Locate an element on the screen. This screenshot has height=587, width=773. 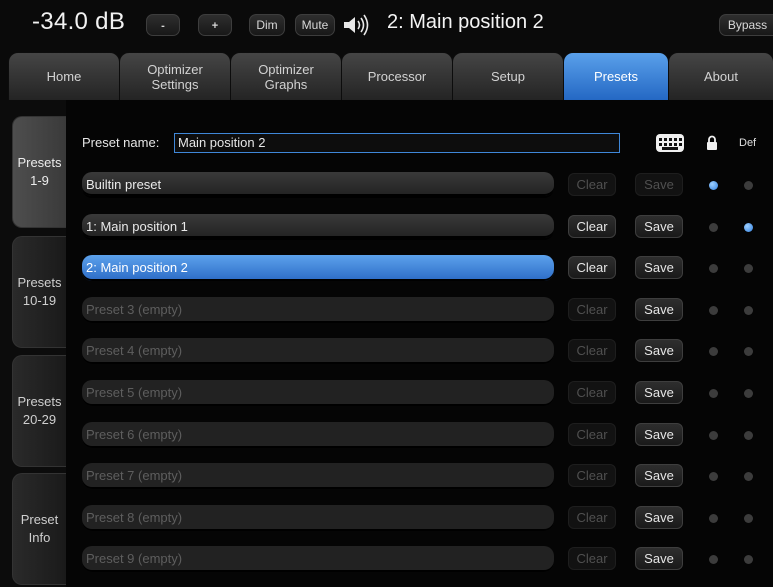
tab-presets: Presets is located at coordinates (616, 76).